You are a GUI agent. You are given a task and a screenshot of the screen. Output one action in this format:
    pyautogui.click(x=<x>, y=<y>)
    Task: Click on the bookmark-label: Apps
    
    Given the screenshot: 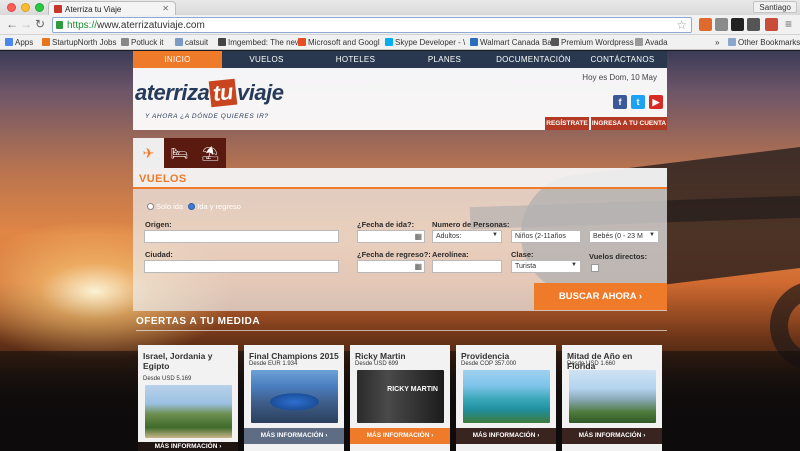 What is the action you would take?
    pyautogui.click(x=24, y=42)
    